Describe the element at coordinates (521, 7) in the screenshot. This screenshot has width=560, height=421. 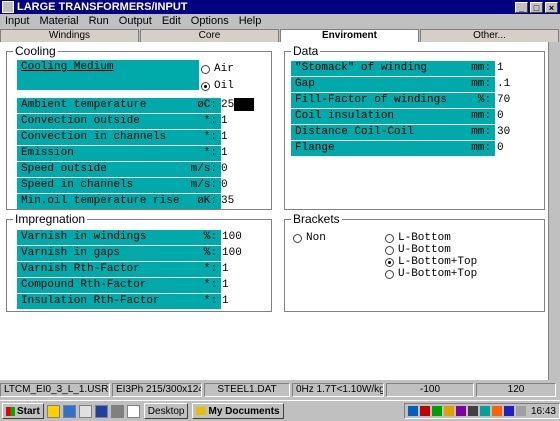
I see `minimize-icon: _` at that location.